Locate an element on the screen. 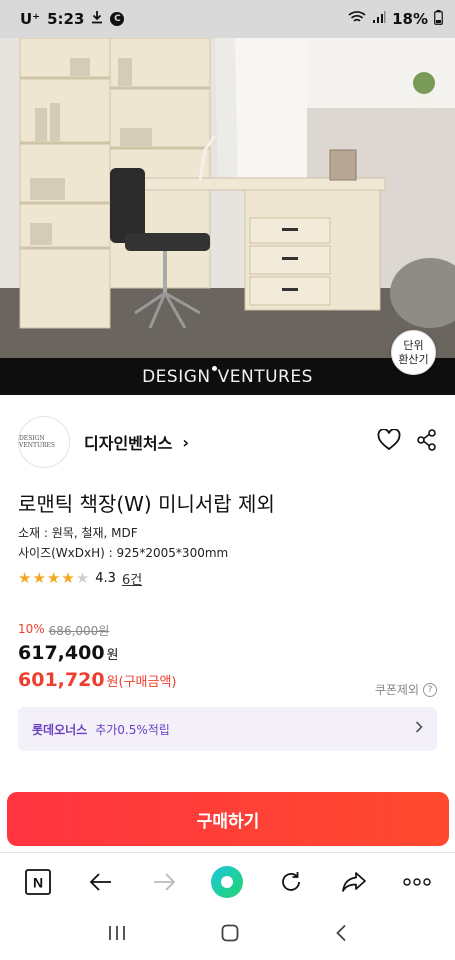  unit-converter-button: 단위 환산기 is located at coordinates (413, 352).